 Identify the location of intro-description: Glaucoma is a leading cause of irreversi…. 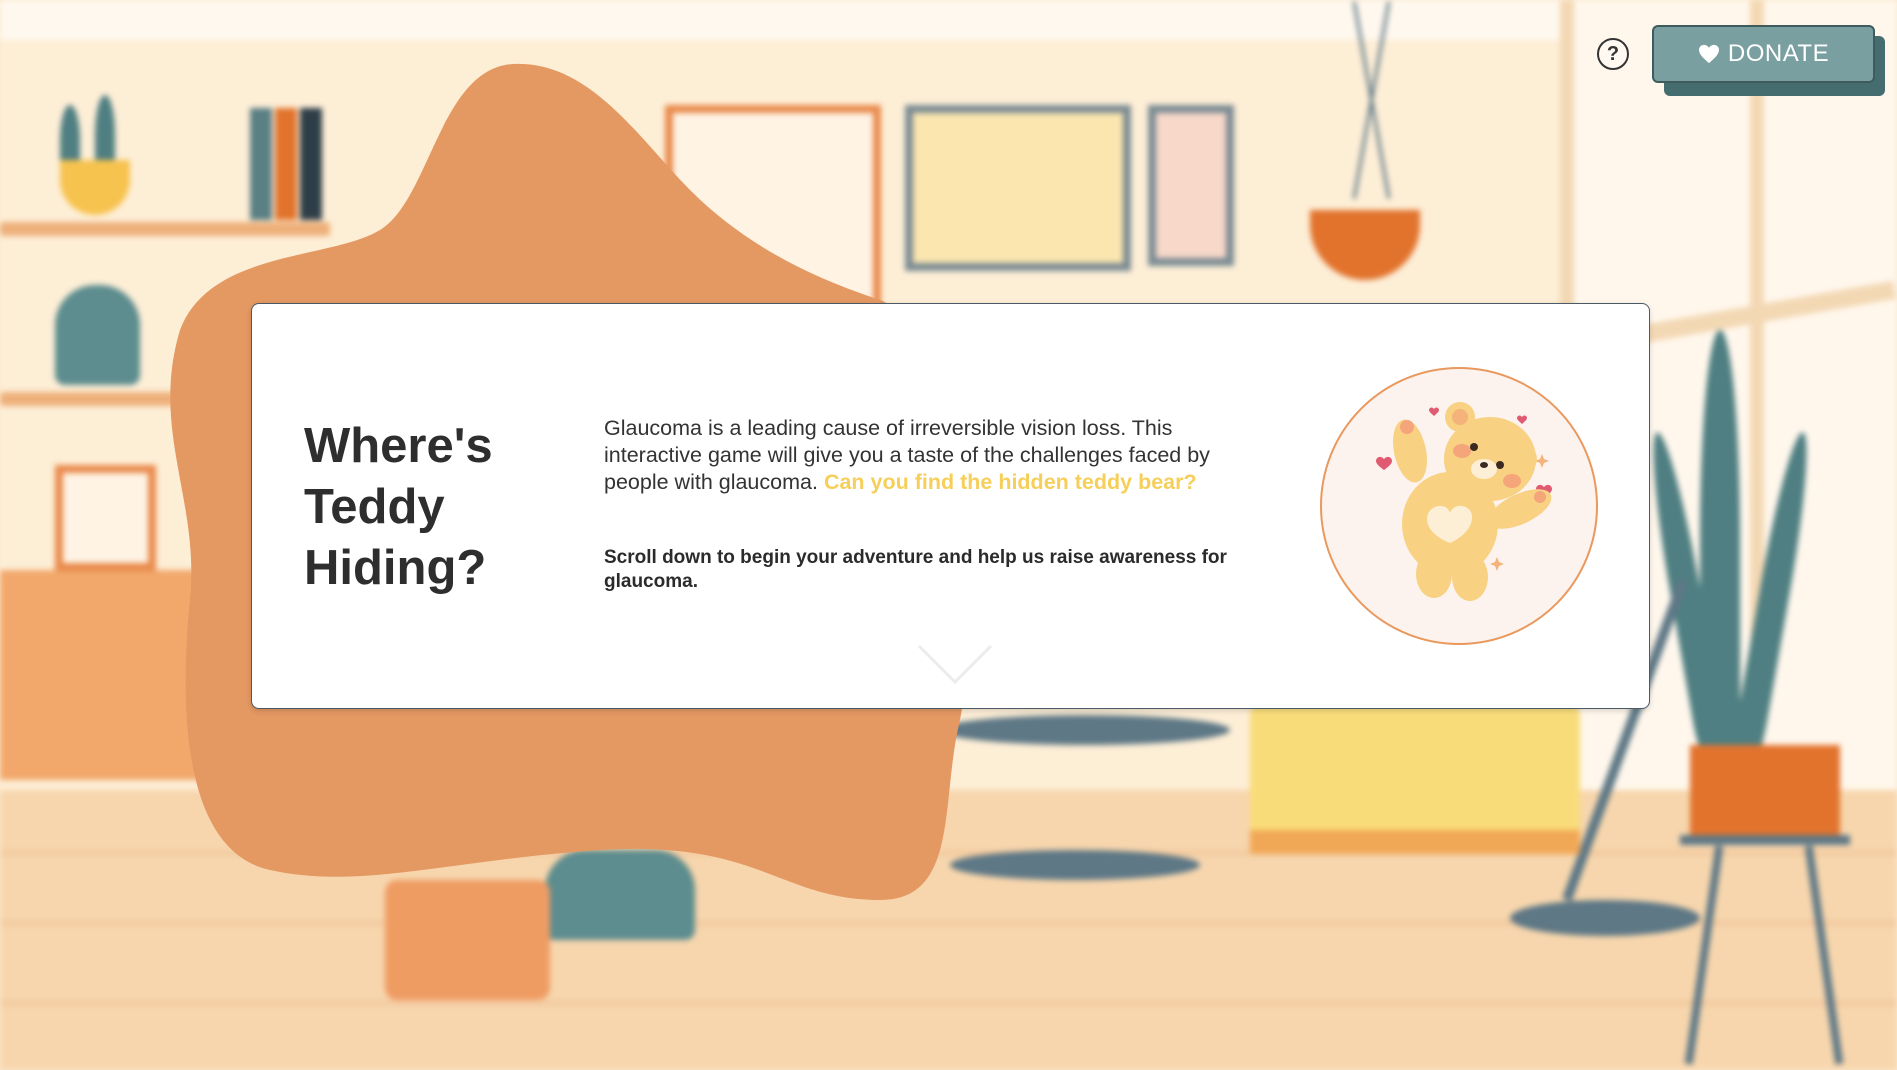
(929, 455).